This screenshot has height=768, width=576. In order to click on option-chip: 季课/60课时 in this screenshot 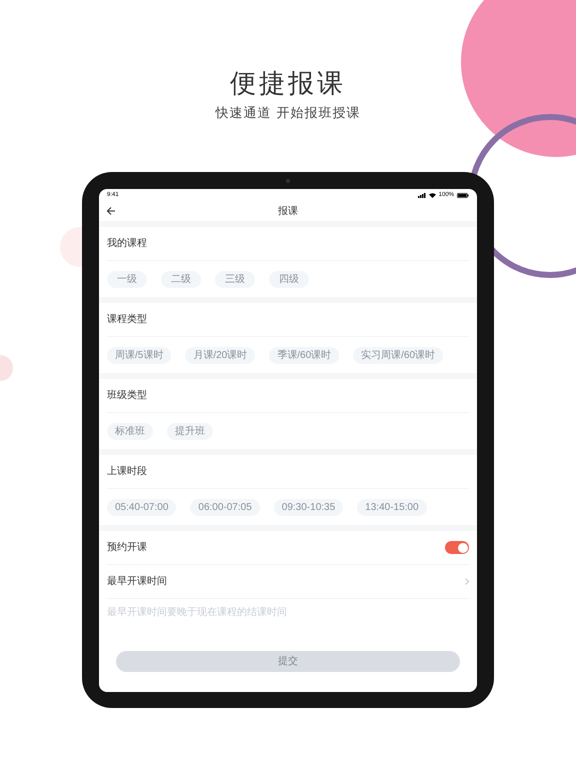, I will do `click(304, 355)`.